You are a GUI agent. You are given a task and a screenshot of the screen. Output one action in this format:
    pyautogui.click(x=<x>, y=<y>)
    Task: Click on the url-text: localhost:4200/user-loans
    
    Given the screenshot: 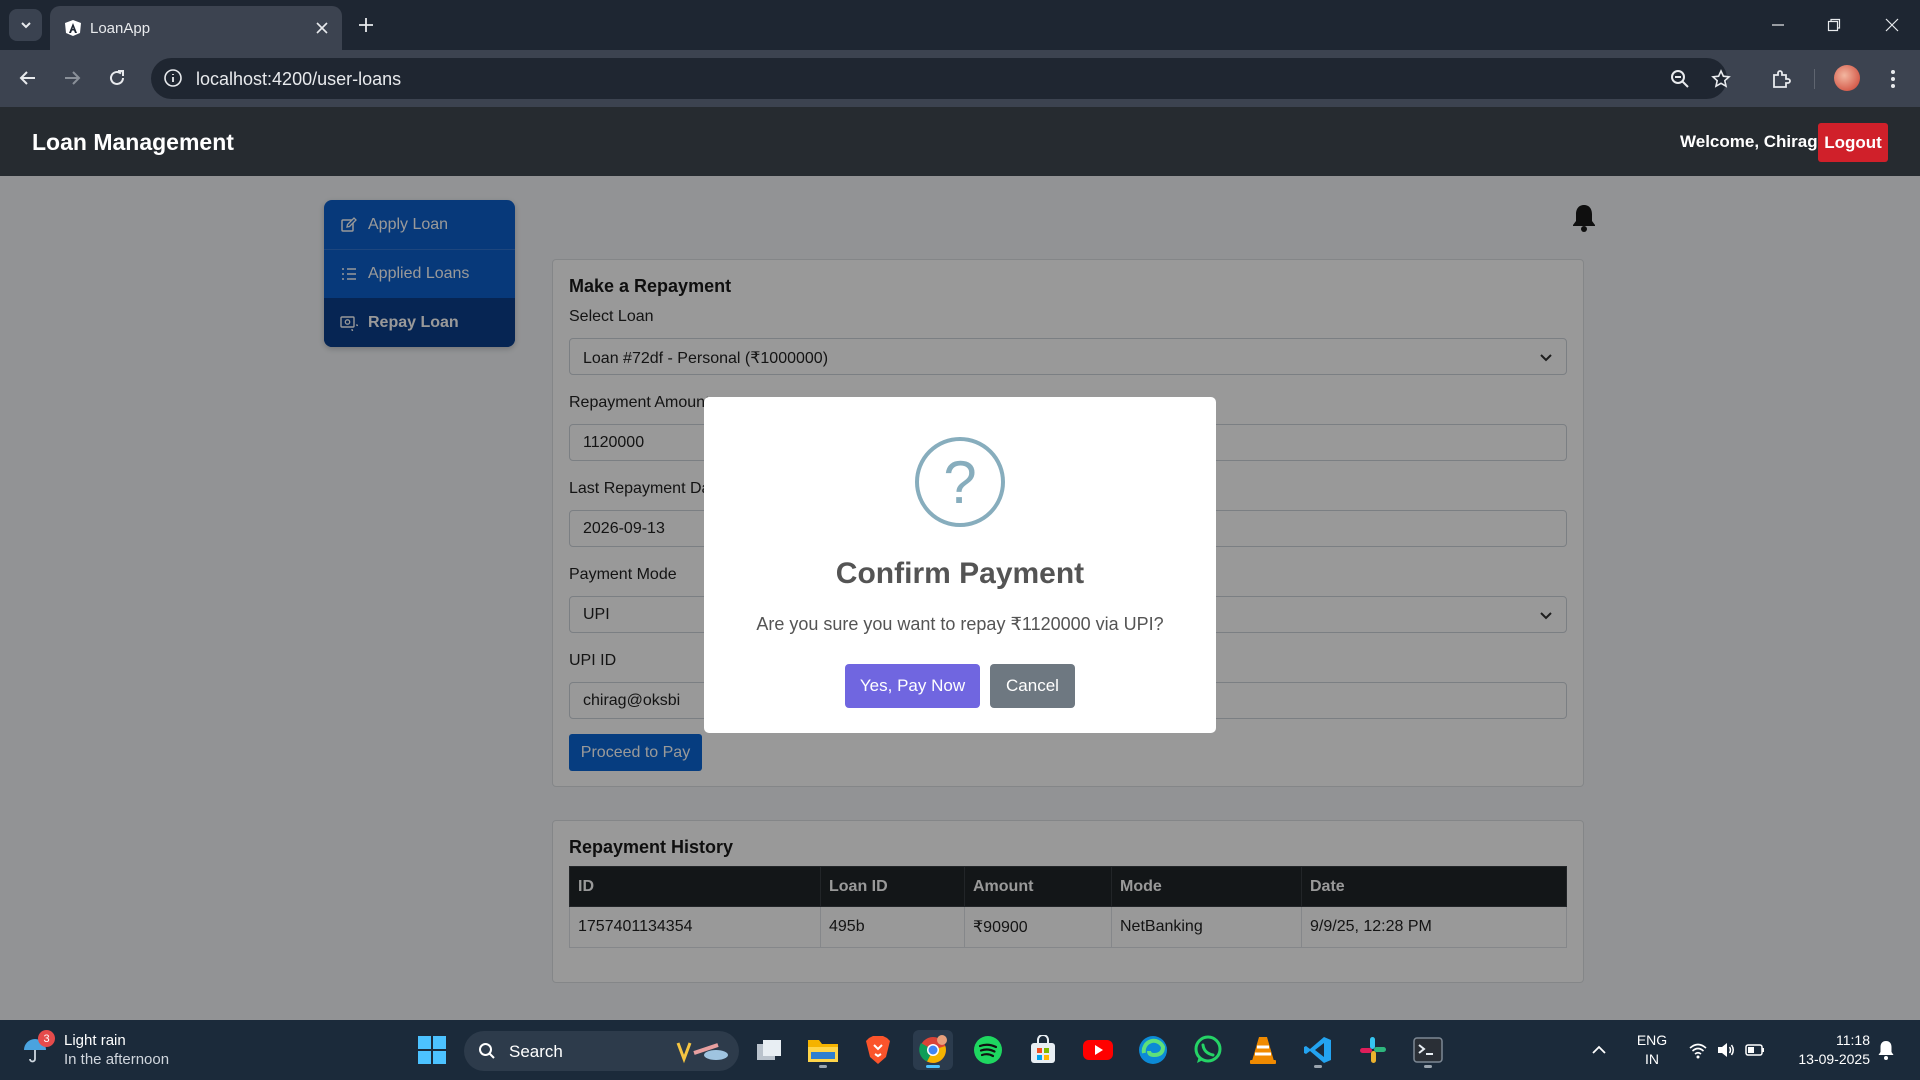 What is the action you would take?
    pyautogui.click(x=298, y=79)
    